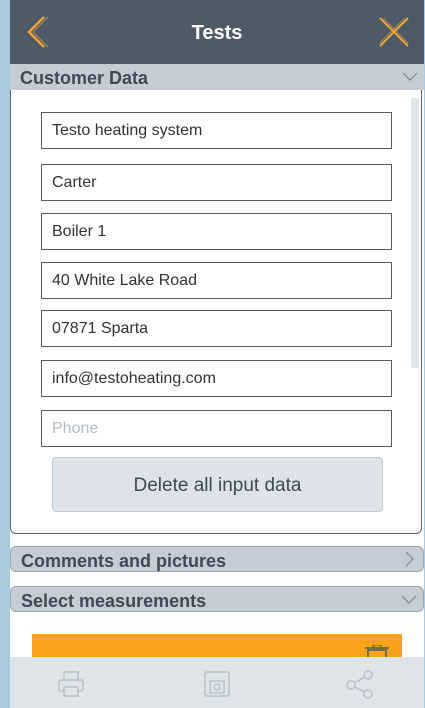 Image resolution: width=425 pixels, height=708 pixels. I want to click on city-field, so click(216, 328).